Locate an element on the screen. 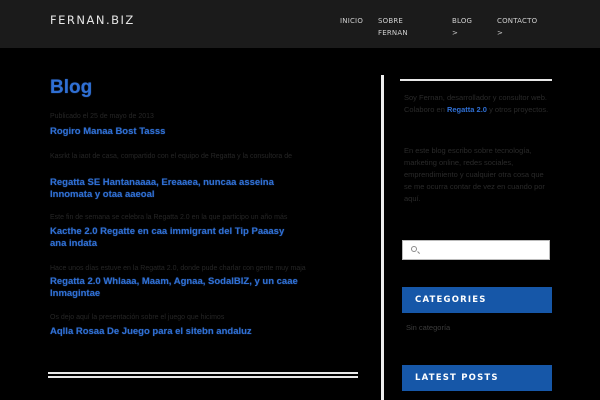 The height and width of the screenshot is (400, 600). page-title: Blog is located at coordinates (71, 87).